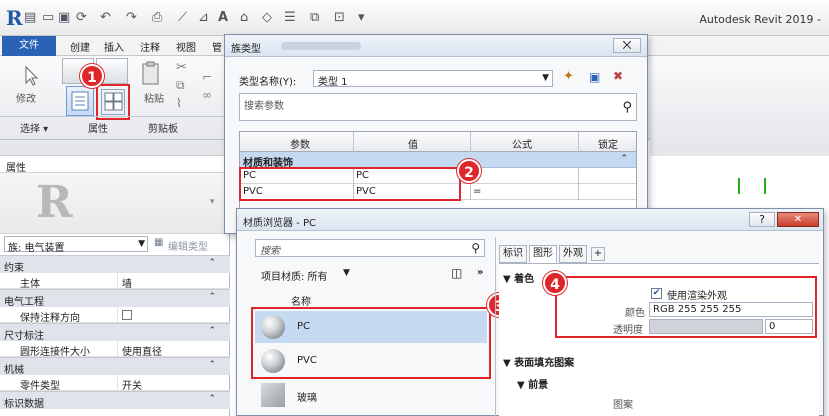  I want to click on group-select: 选择 ▾, so click(34, 127).